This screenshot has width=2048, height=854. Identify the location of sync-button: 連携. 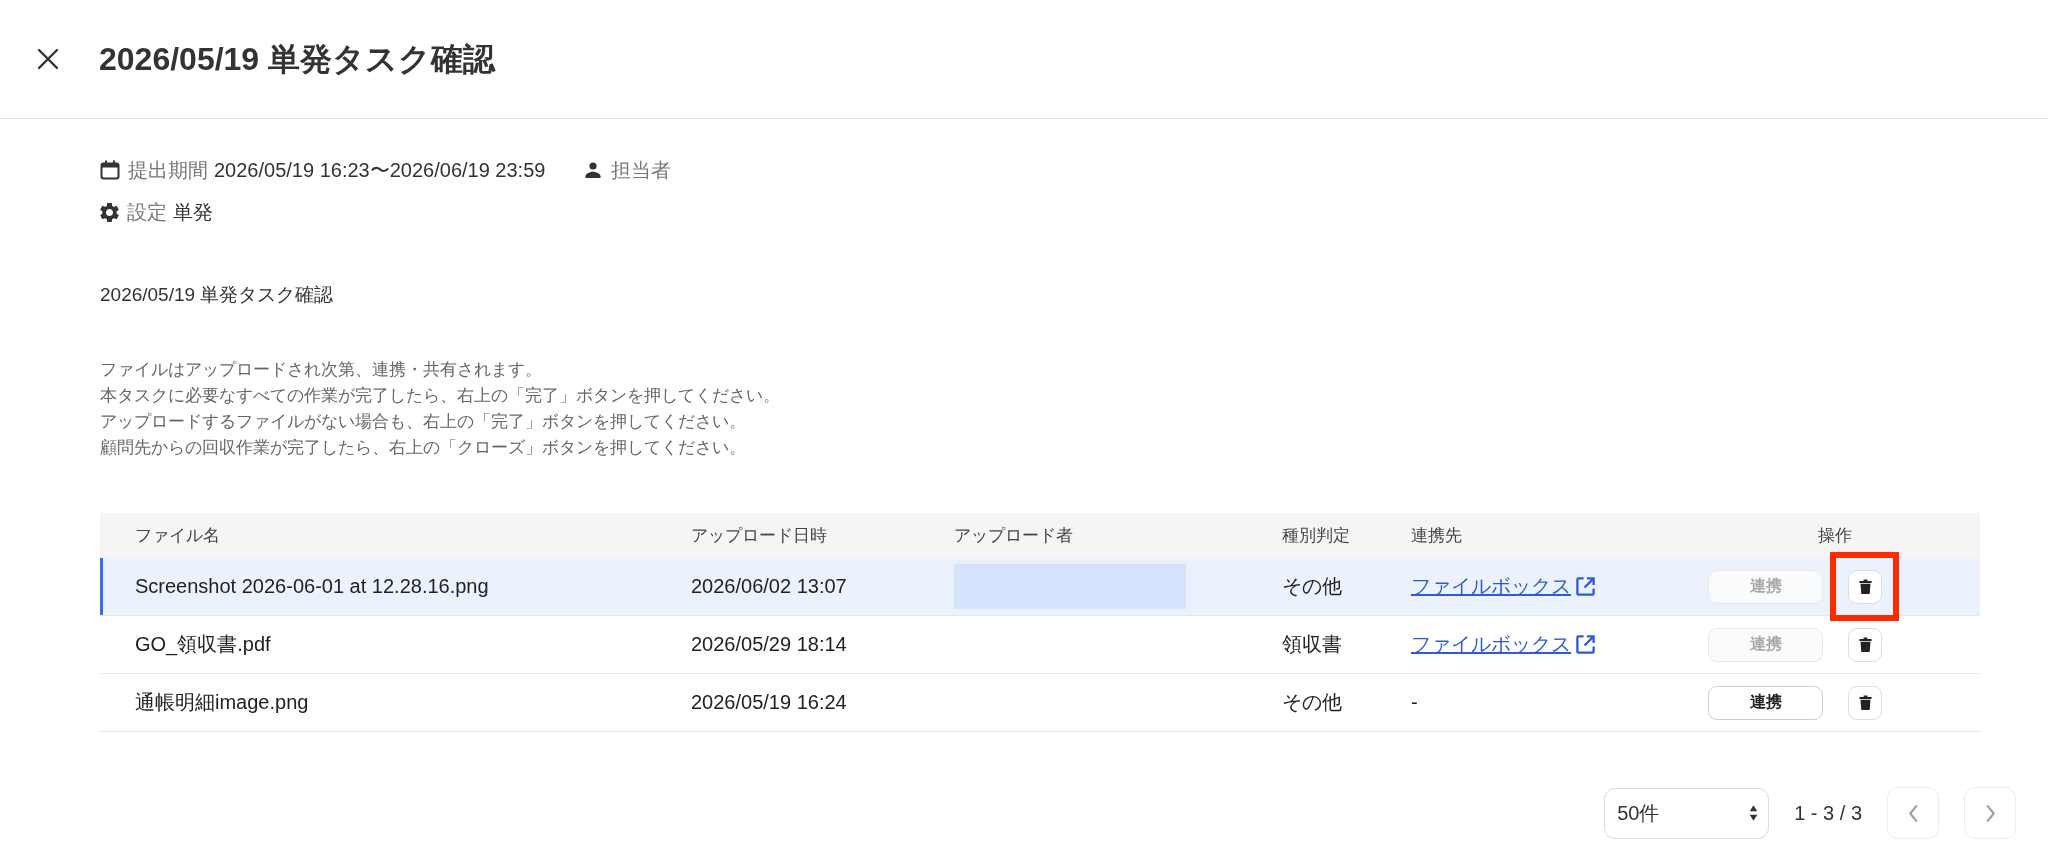
(1765, 702).